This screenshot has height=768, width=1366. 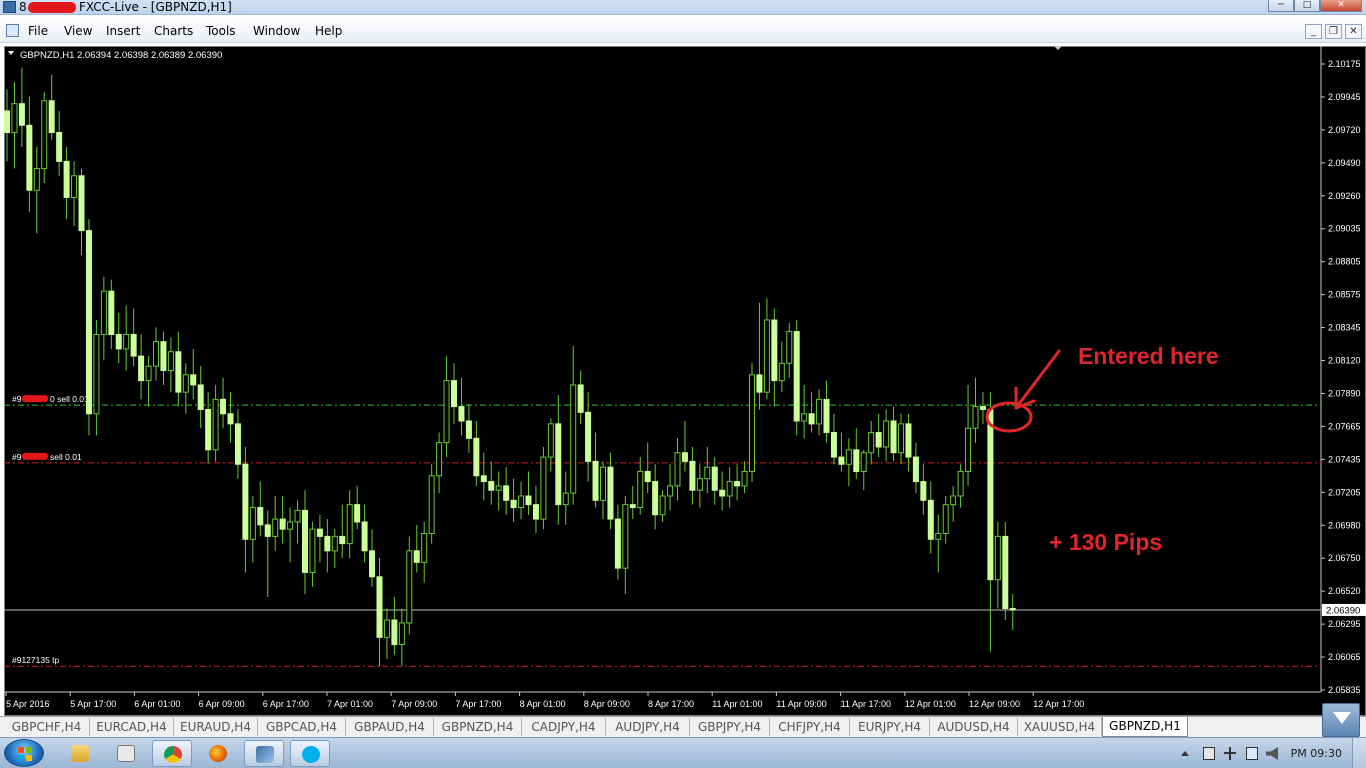 I want to click on network-icon, so click(x=1252, y=753).